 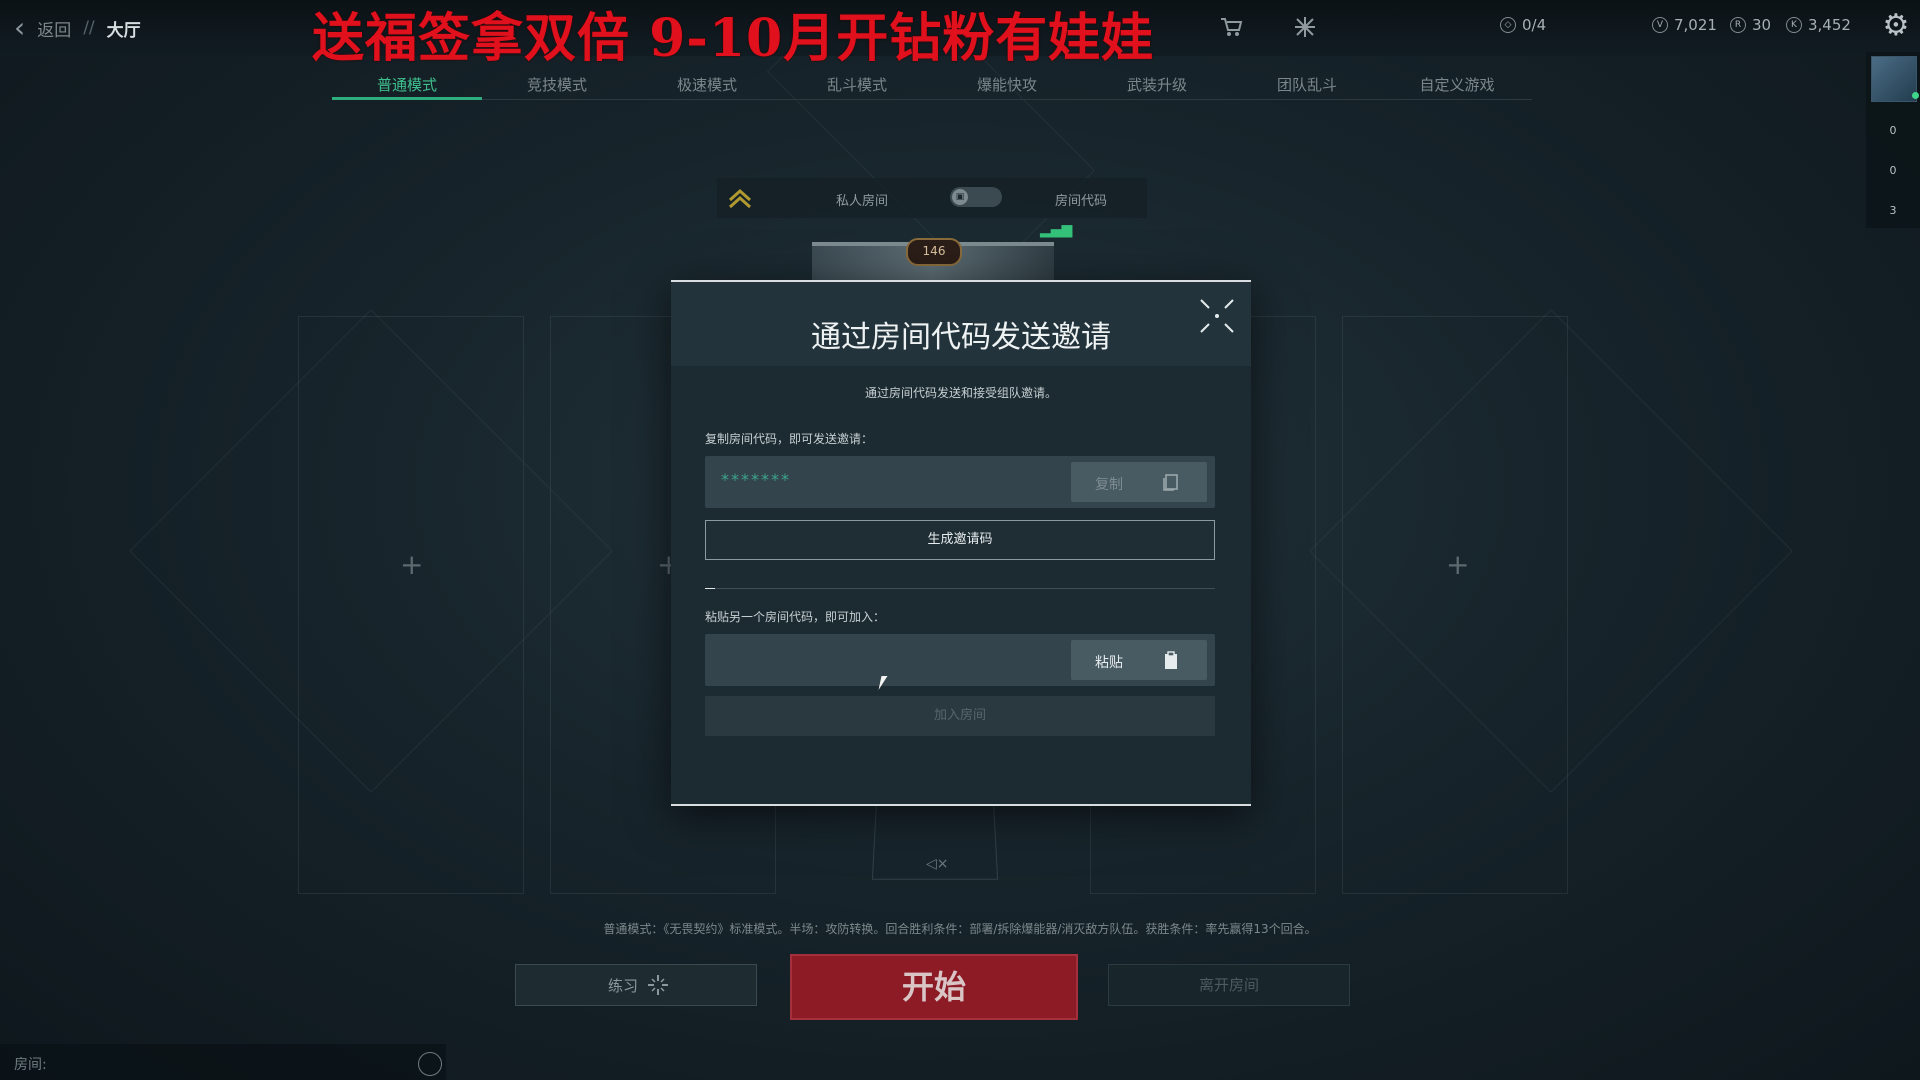 I want to click on start-button: 开始, so click(x=934, y=987).